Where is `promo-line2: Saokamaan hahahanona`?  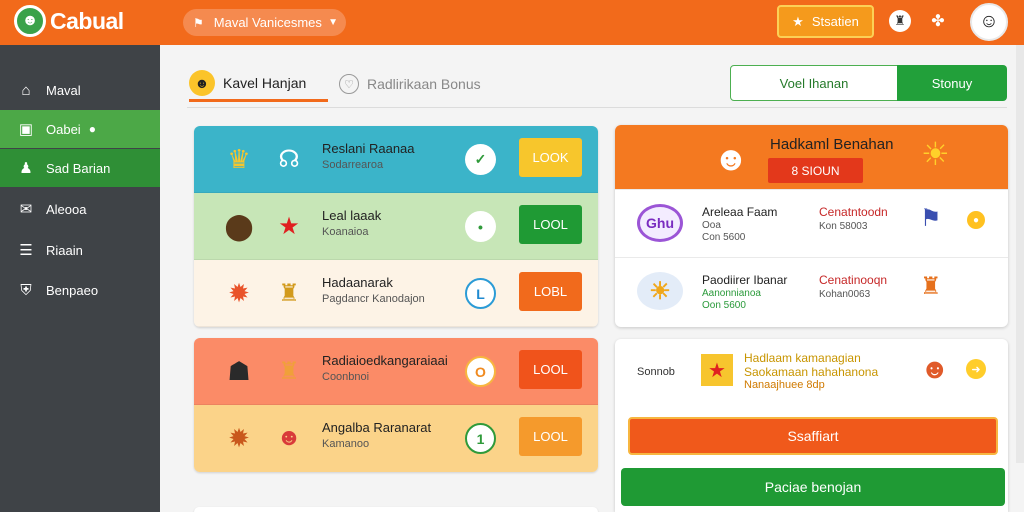
promo-line2: Saokamaan hahahanona is located at coordinates (811, 372).